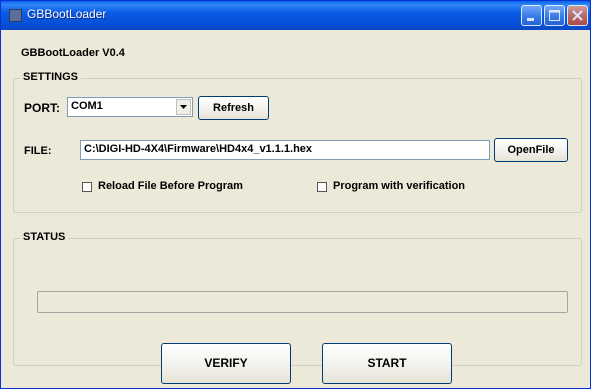 The image size is (594, 389). What do you see at coordinates (44, 237) in the screenshot?
I see `status-legend: STATUS` at bounding box center [44, 237].